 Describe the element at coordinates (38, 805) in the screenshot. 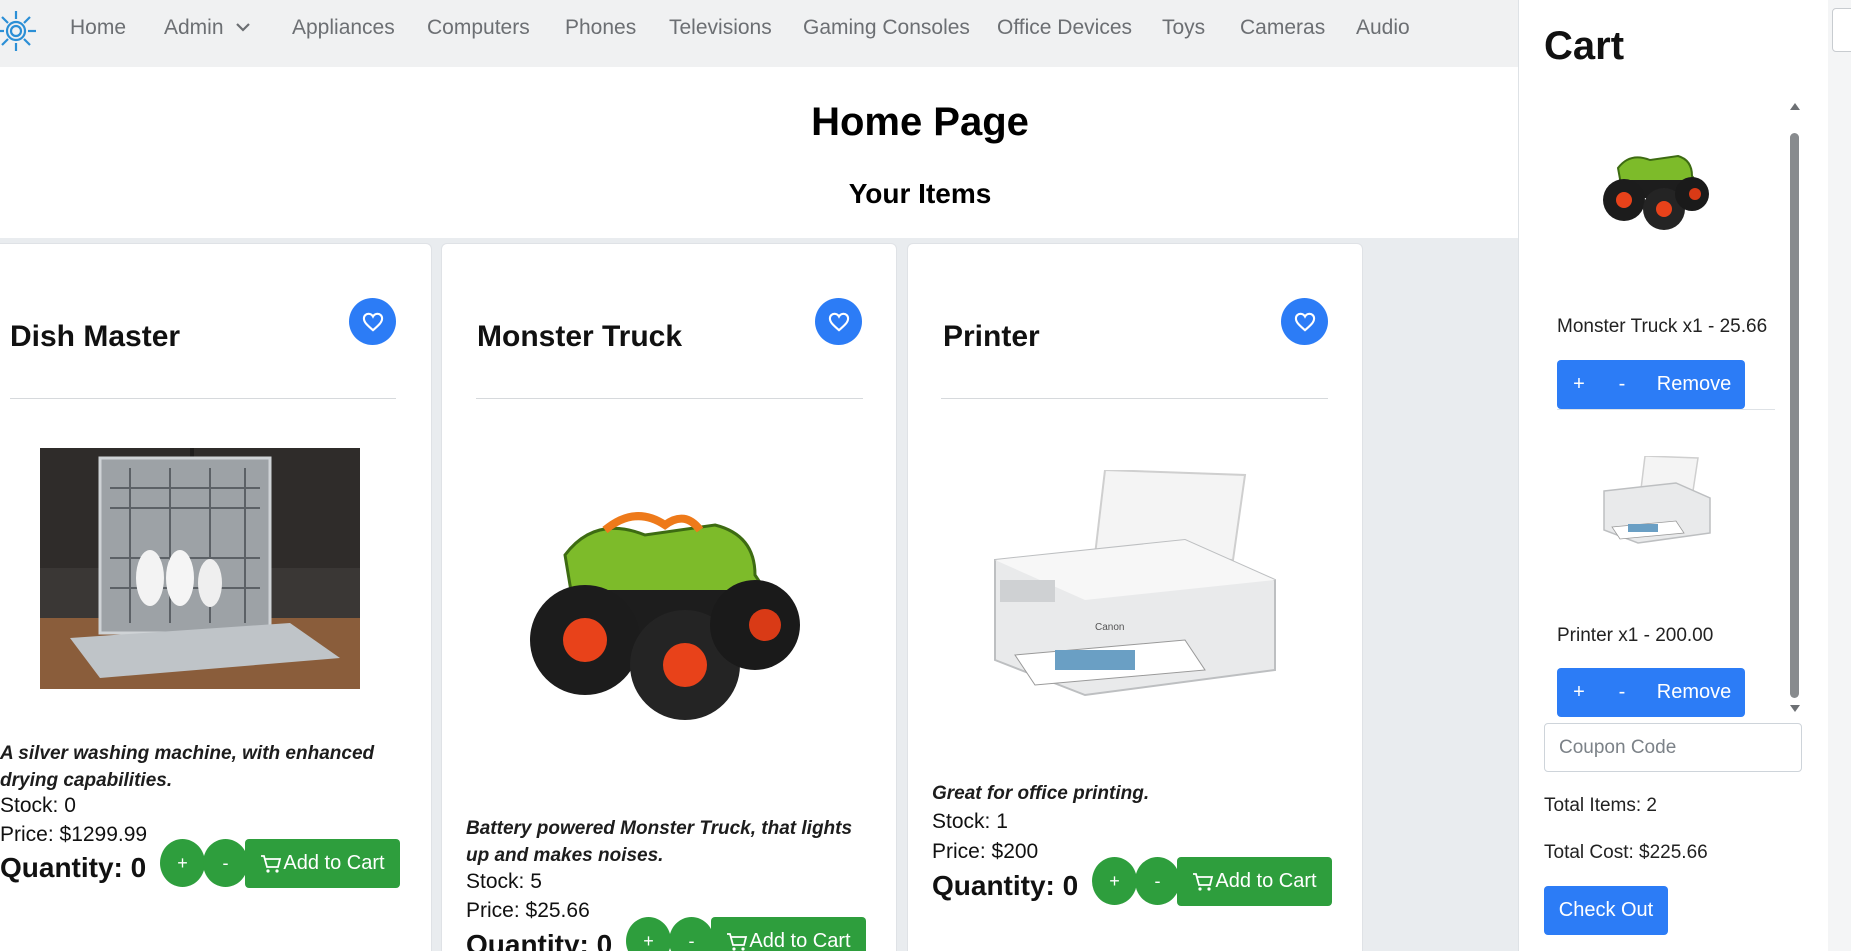

I see `product-stock: Stock: 0` at that location.